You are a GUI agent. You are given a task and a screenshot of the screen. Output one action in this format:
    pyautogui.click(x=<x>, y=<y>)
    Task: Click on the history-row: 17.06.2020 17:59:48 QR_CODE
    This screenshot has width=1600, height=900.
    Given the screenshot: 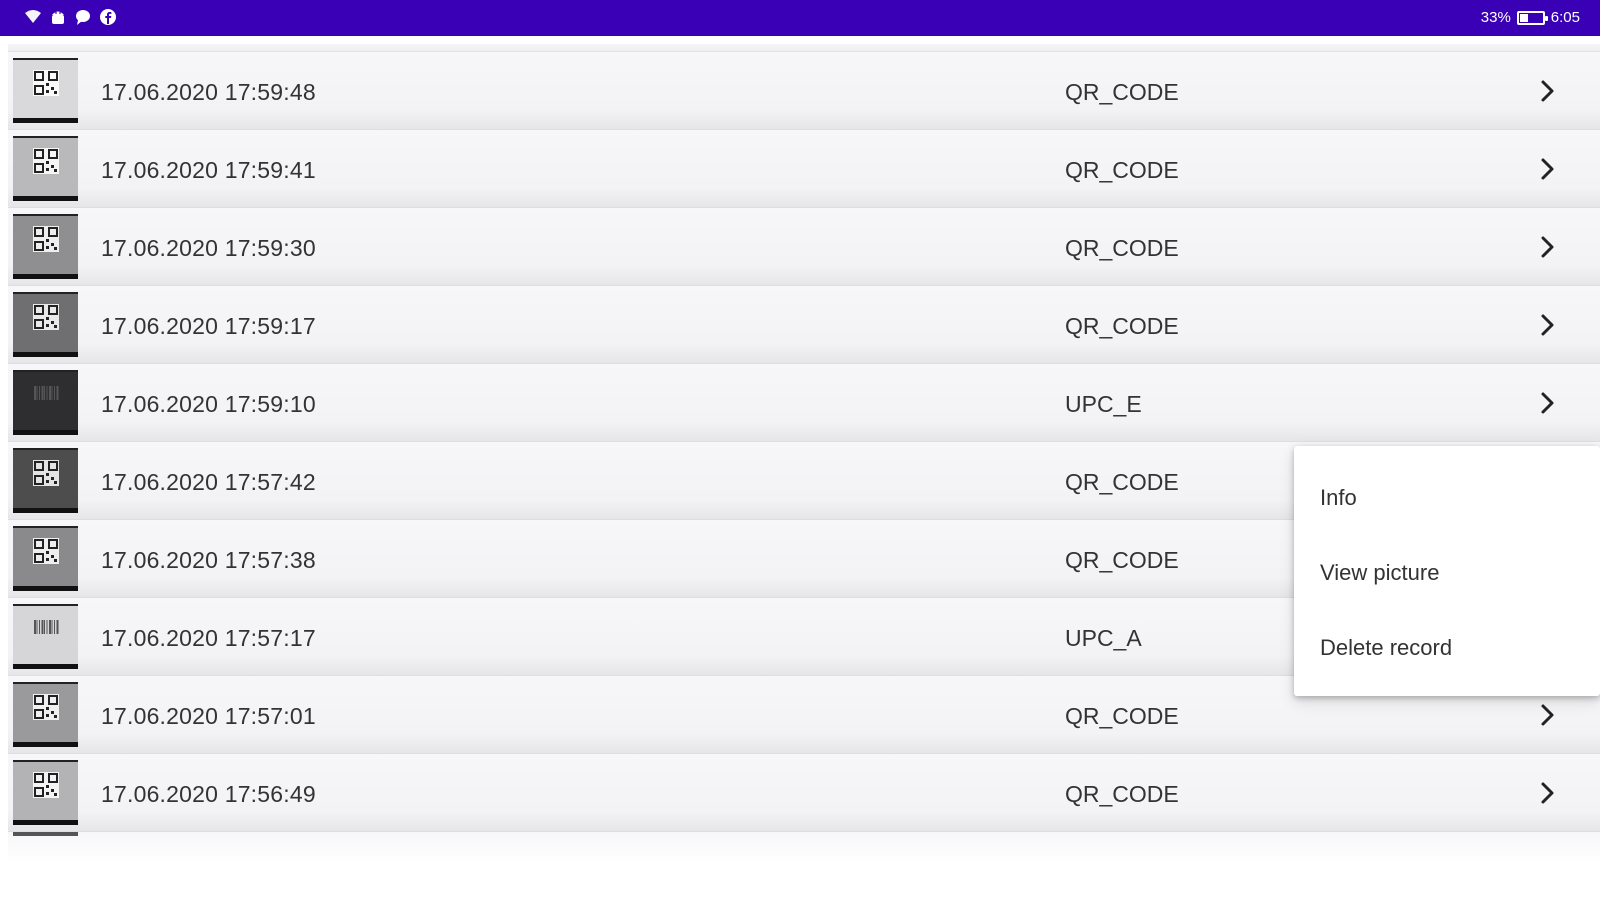 What is the action you would take?
    pyautogui.click(x=804, y=91)
    